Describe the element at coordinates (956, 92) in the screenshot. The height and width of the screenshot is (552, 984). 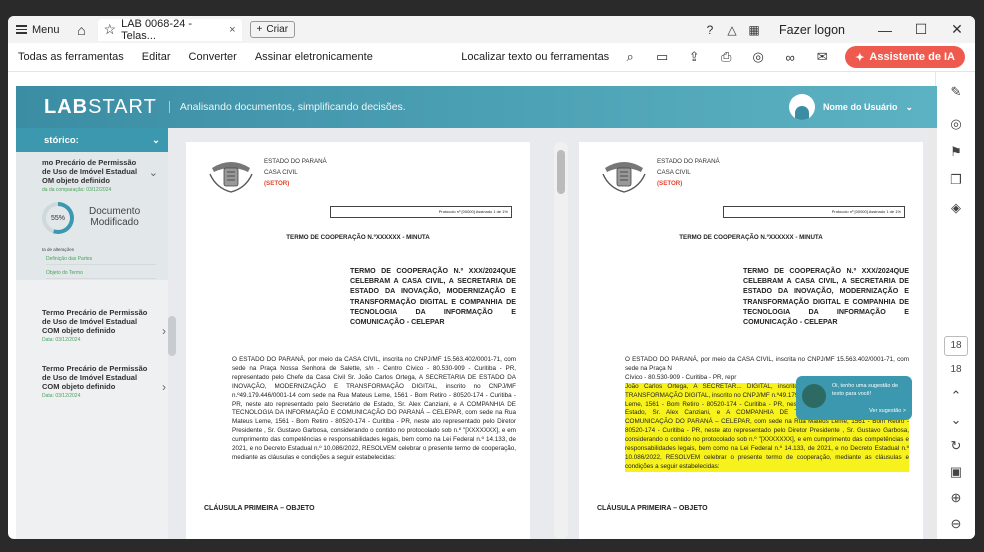
I see `edit-pdf-icon: ✎` at that location.